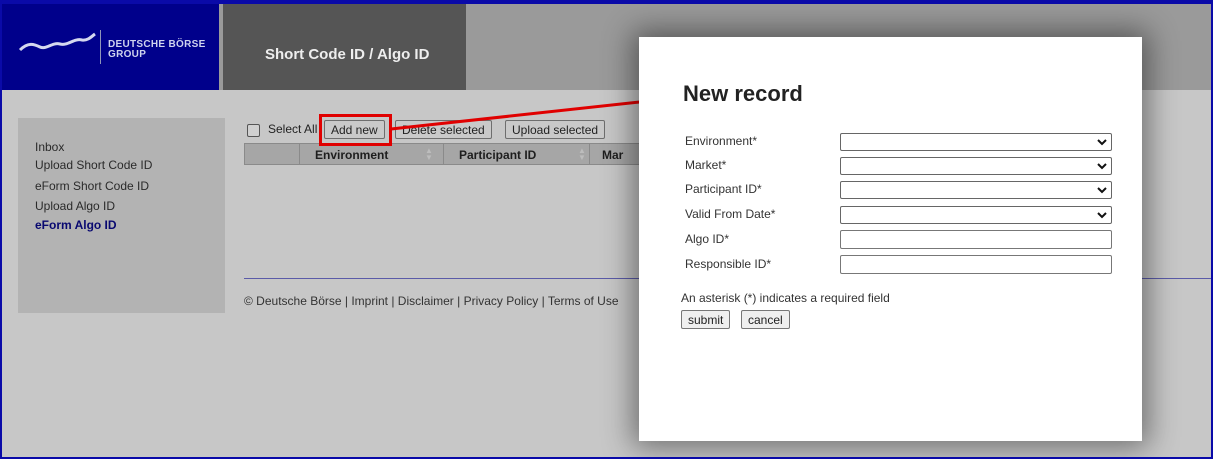 The width and height of the screenshot is (1213, 459). Describe the element at coordinates (765, 319) in the screenshot. I see `cancel-button: cancel` at that location.